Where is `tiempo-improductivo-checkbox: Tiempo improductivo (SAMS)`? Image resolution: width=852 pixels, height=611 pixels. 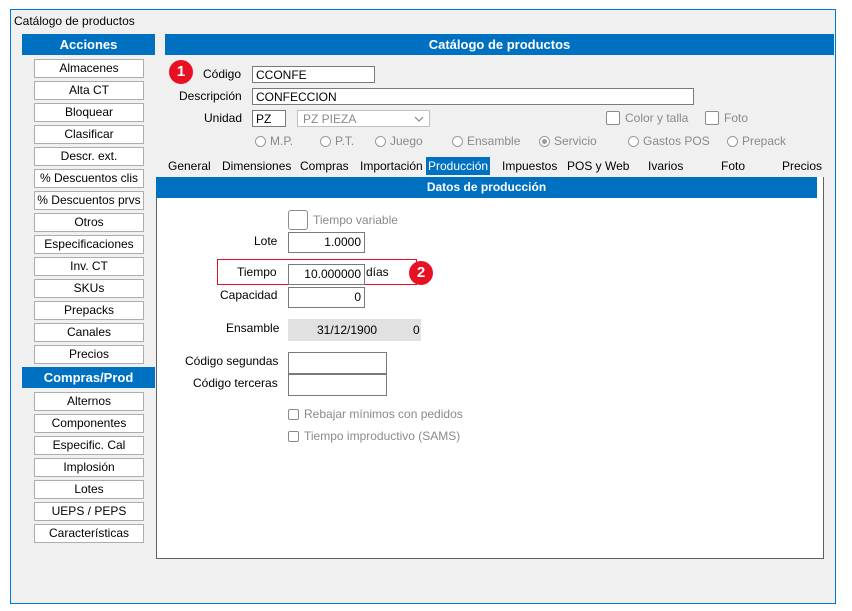
tiempo-improductivo-checkbox: Tiempo improductivo (SAMS) is located at coordinates (374, 436).